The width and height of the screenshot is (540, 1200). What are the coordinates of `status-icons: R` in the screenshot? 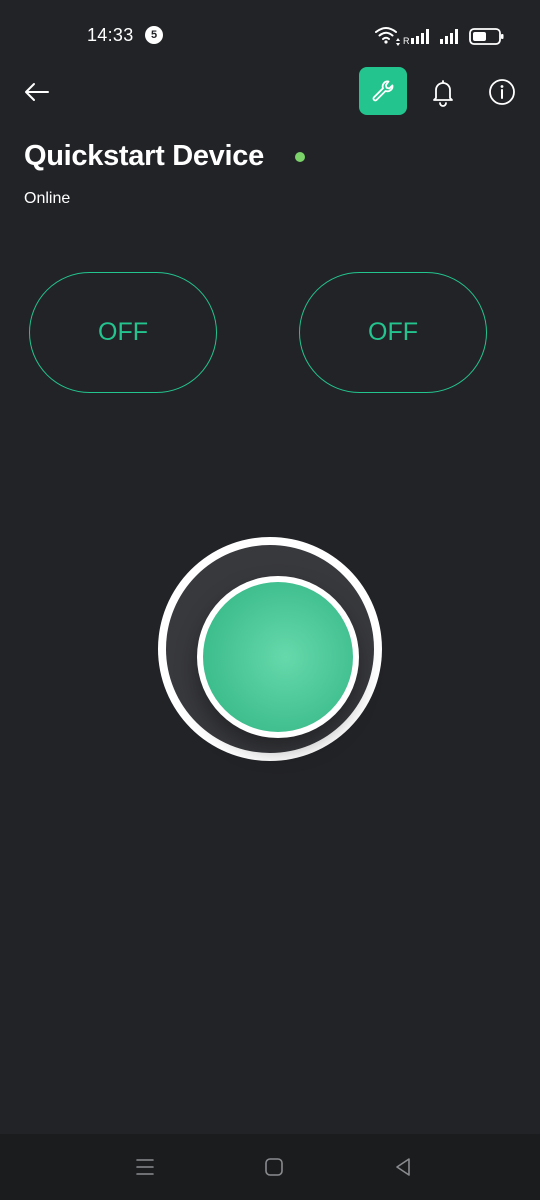 It's located at (441, 36).